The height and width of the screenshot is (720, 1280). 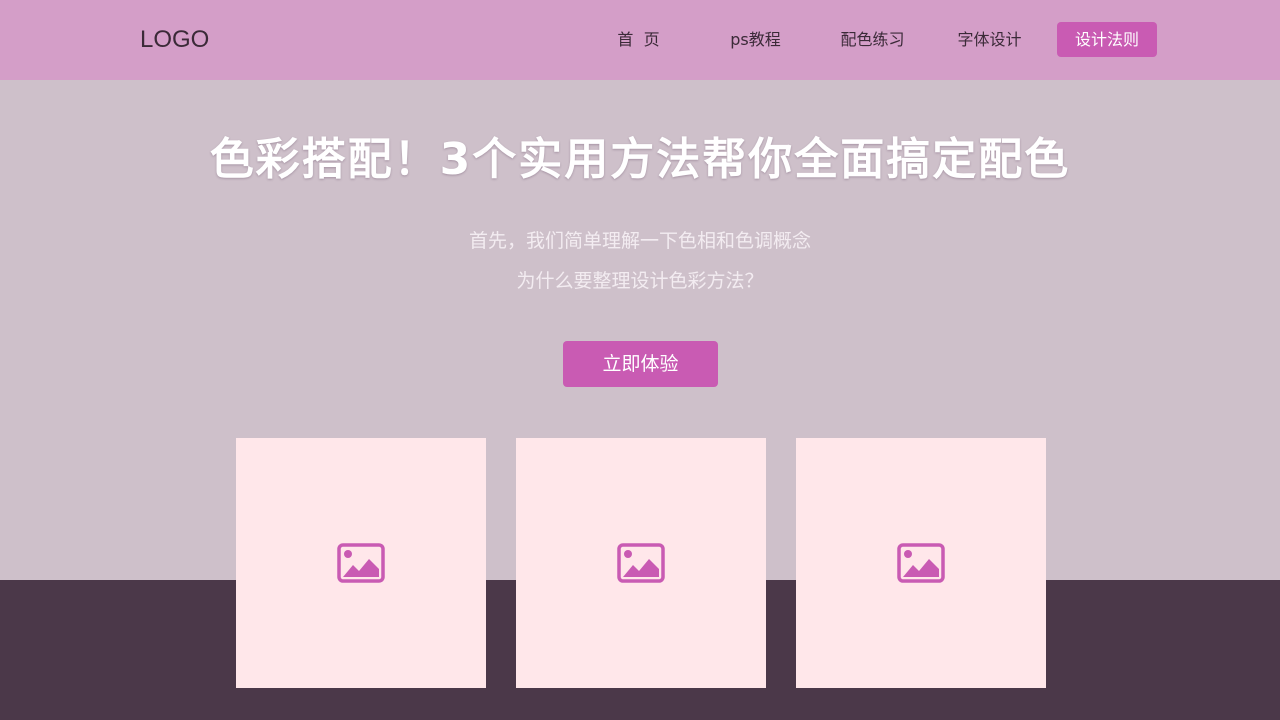 I want to click on nav-item-design-rules: 设计法则, so click(x=1107, y=39).